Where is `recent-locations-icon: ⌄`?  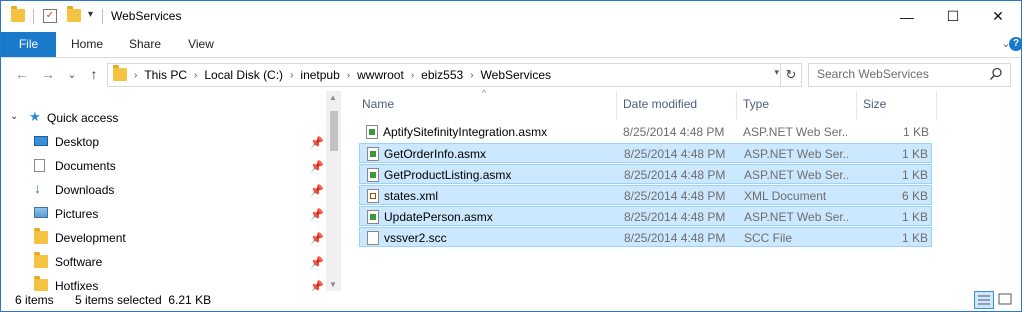 recent-locations-icon: ⌄ is located at coordinates (72, 74).